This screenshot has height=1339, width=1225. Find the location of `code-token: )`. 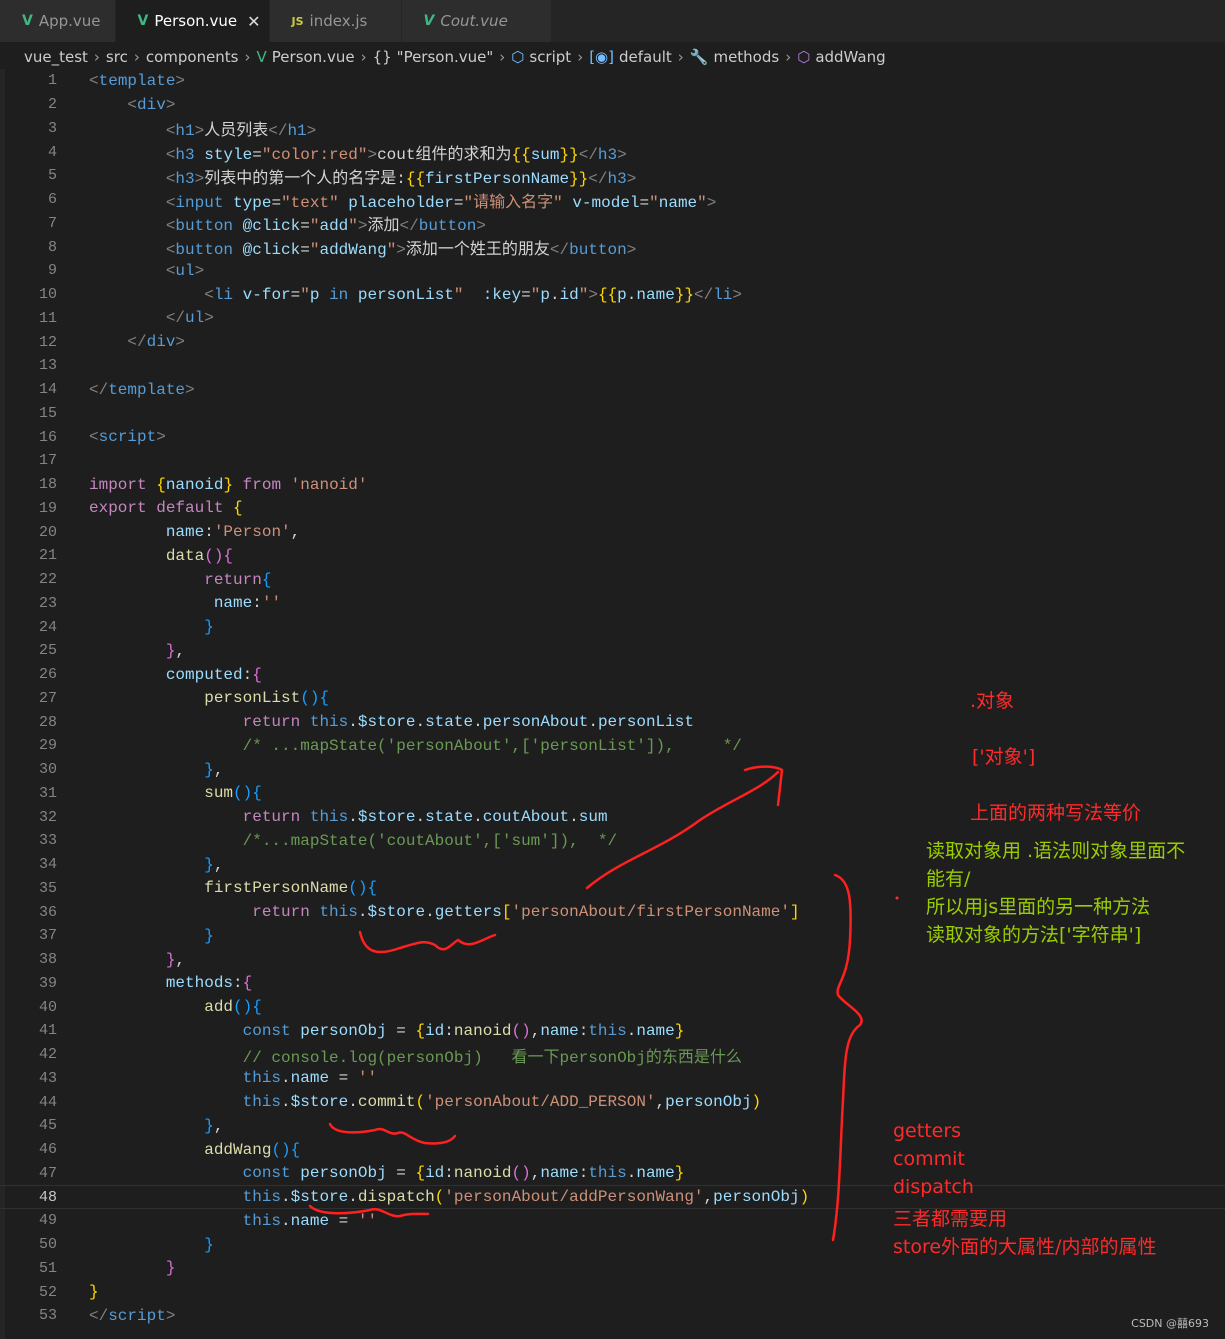

code-token: ) is located at coordinates (756, 1102).